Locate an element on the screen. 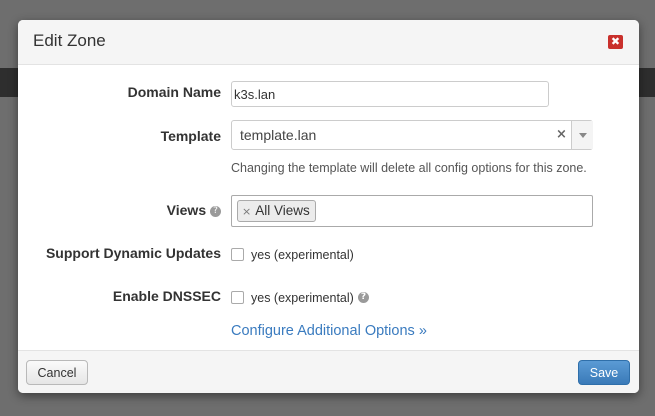  template-select: template.lan × is located at coordinates (412, 135).